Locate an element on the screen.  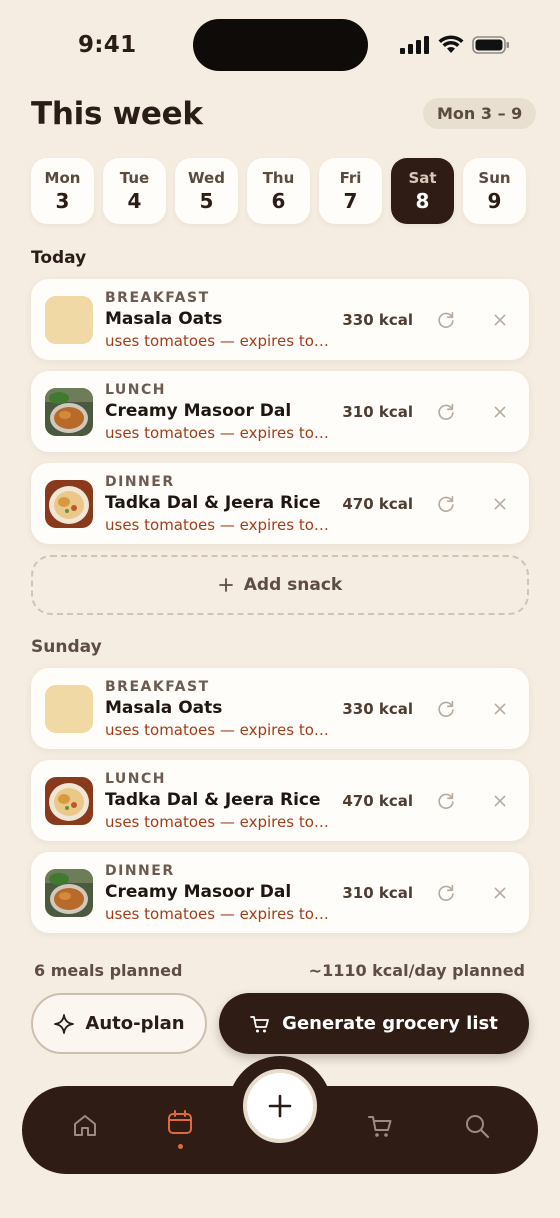
section-title-sunday: Sunday is located at coordinates (66, 647).